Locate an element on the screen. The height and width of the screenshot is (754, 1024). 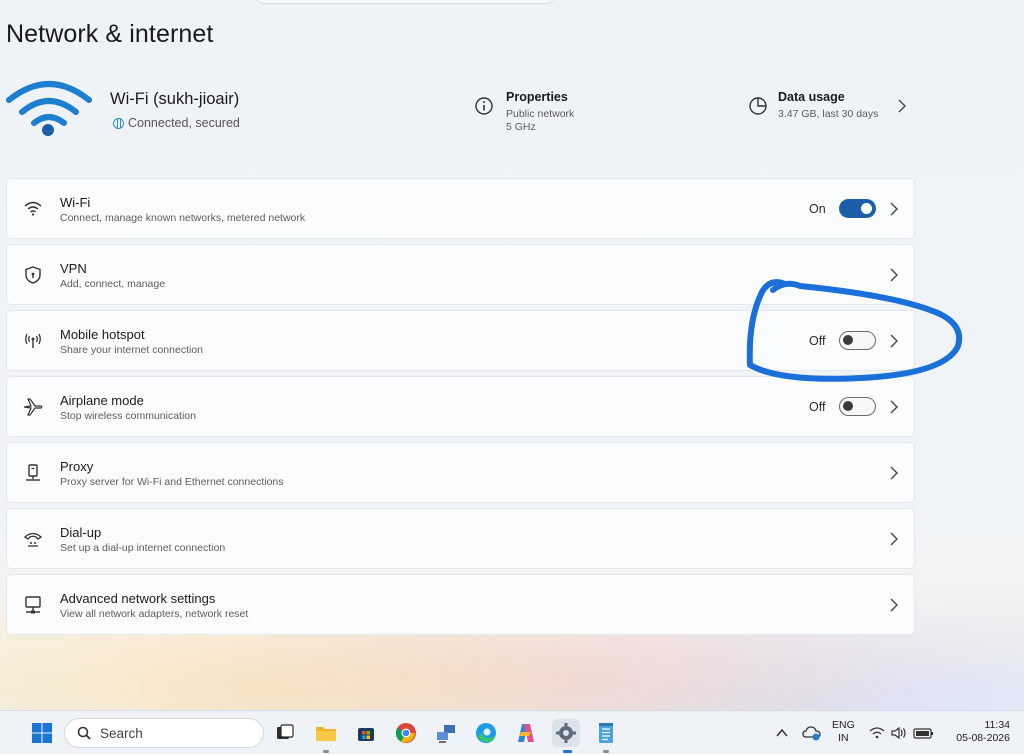
vpn-tray-button is located at coordinates (812, 733).